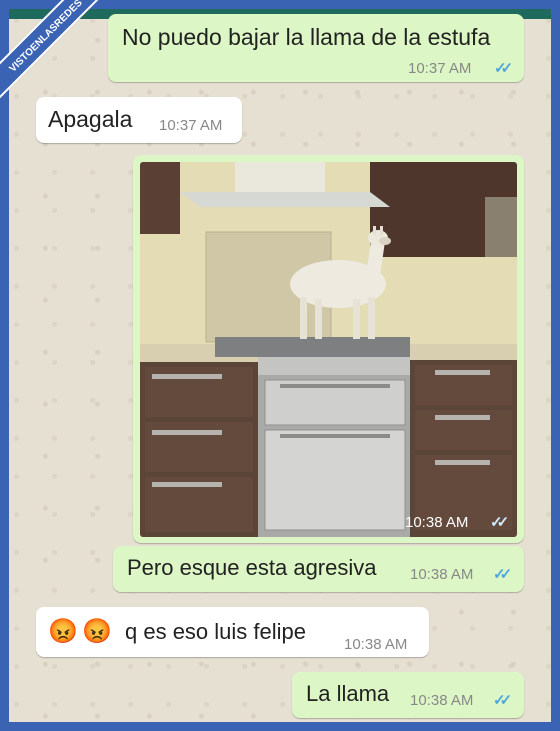 The width and height of the screenshot is (560, 731). What do you see at coordinates (215, 631) in the screenshot?
I see `message-text: q es eso luis felipe` at bounding box center [215, 631].